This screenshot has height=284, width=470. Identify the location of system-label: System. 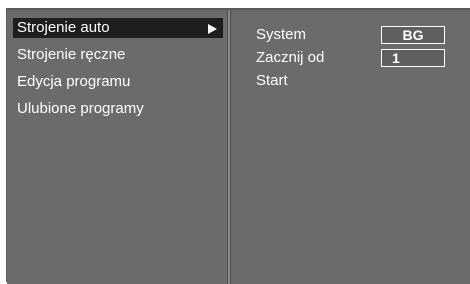
(281, 34).